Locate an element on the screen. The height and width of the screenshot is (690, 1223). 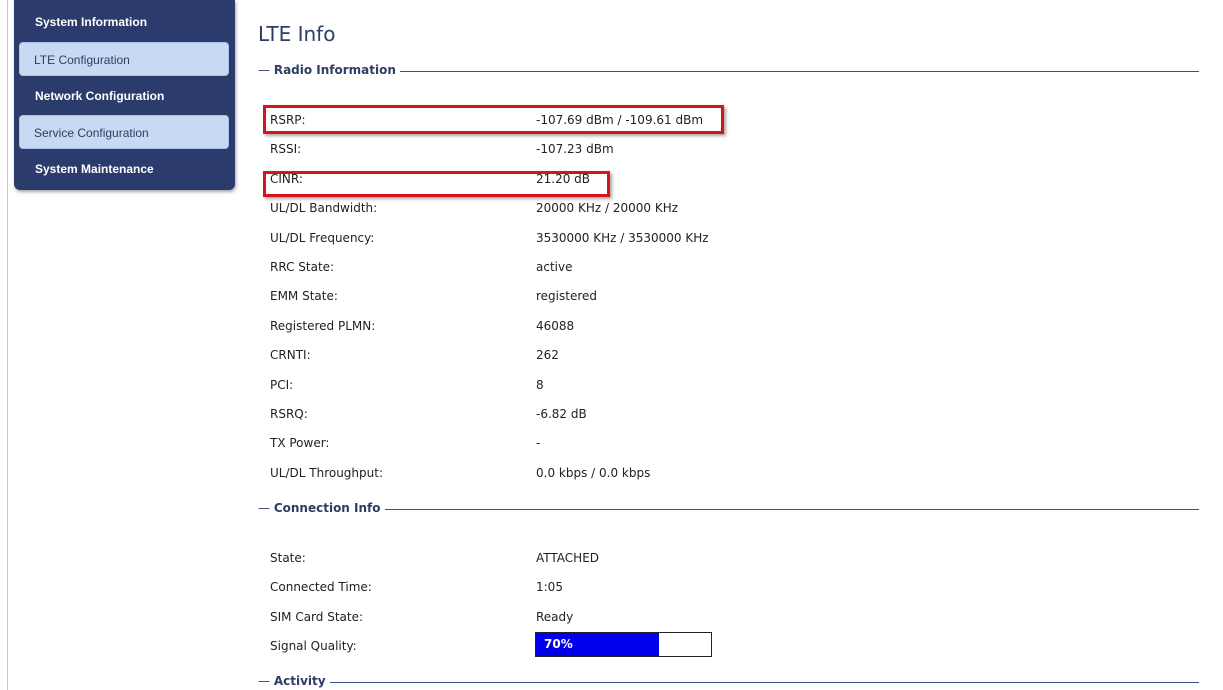
row-value: 46088 is located at coordinates (555, 325).